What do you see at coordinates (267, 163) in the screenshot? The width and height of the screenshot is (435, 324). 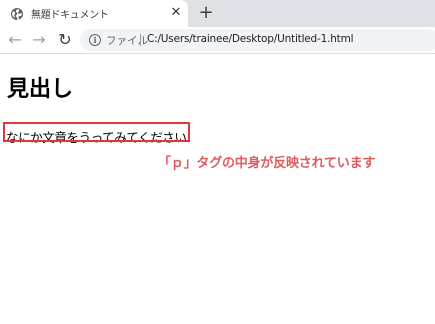 I see `annotation-text: 「ｐ」タグの中身が反映されています` at bounding box center [267, 163].